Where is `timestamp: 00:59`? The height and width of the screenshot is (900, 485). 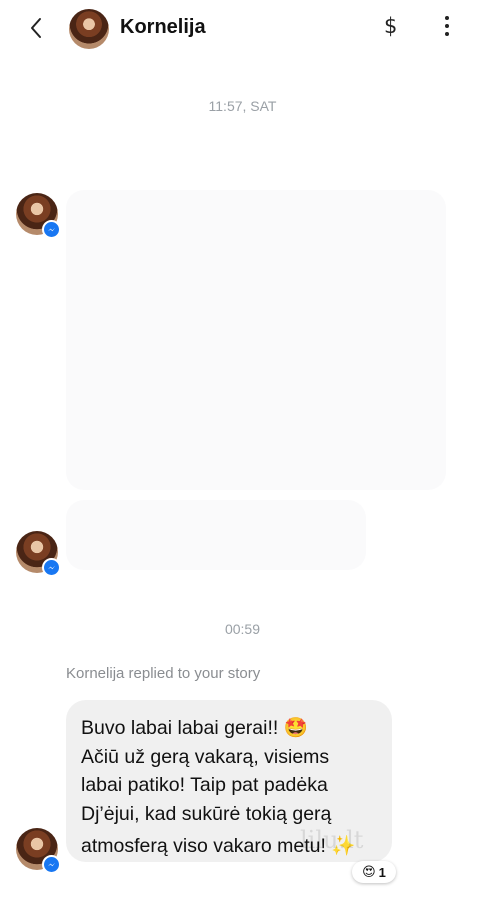 timestamp: 00:59 is located at coordinates (242, 629).